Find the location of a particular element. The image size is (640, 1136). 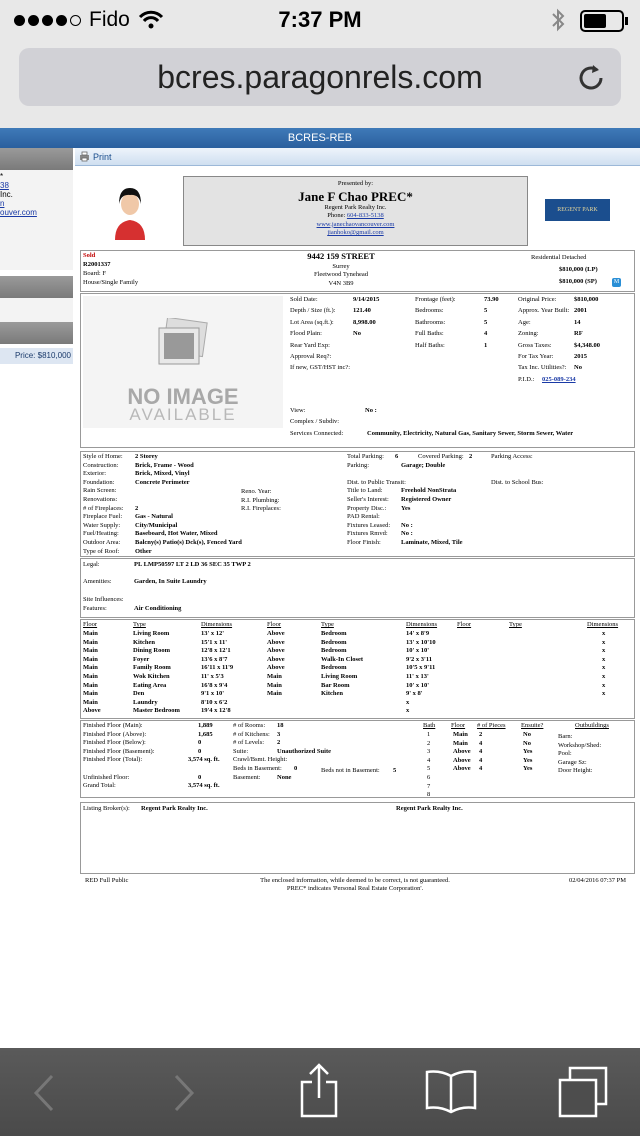

fact-value: 8,998.00 is located at coordinates (364, 322).